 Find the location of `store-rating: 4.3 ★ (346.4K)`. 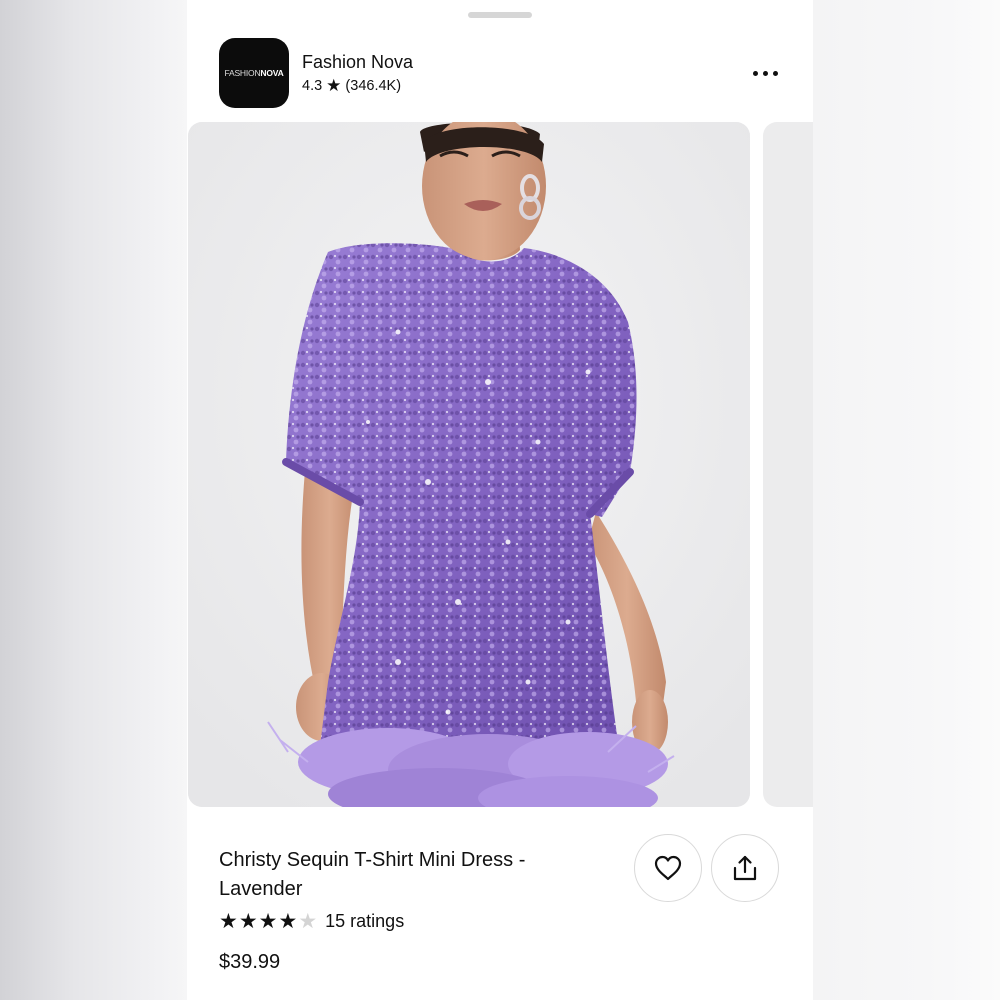

store-rating: 4.3 ★ (346.4K) is located at coordinates (351, 85).